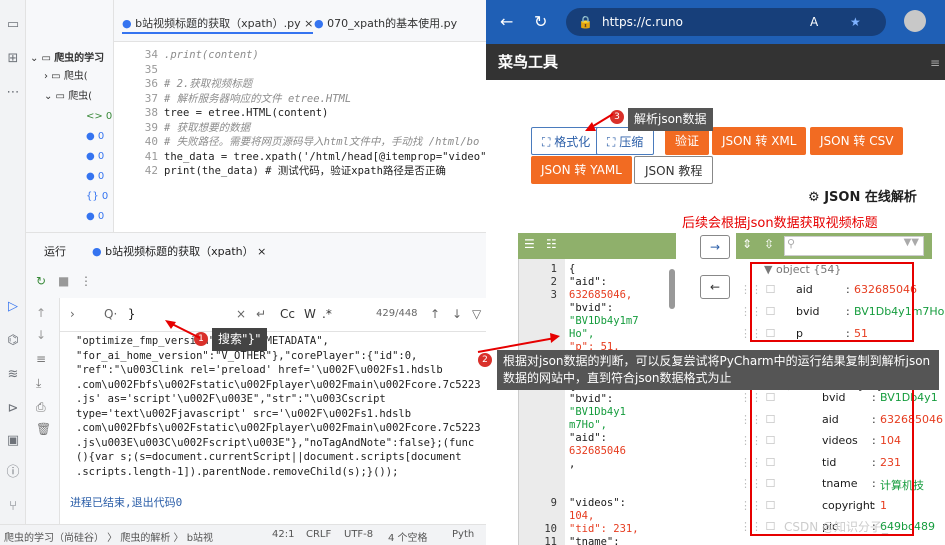 The height and width of the screenshot is (545, 945). What do you see at coordinates (582, 516) in the screenshot?
I see `json-line: 104,` at bounding box center [582, 516].